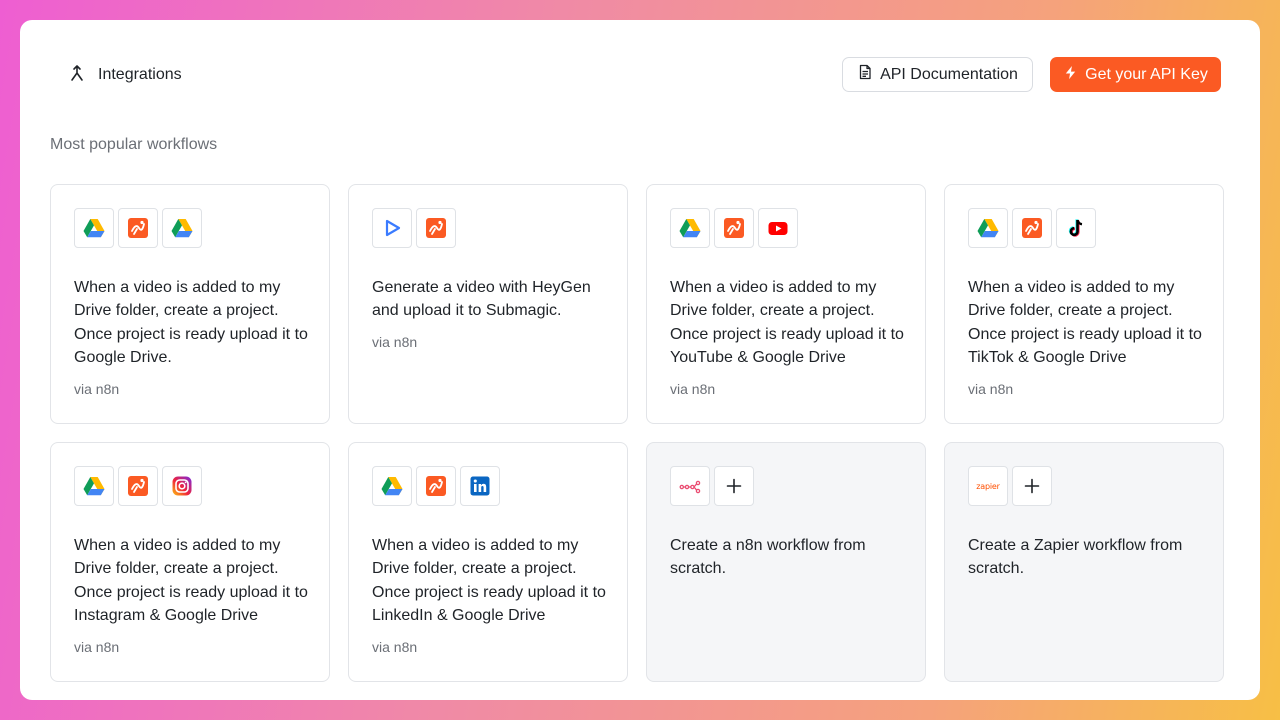  I want to click on integrations-icon, so click(77, 75).